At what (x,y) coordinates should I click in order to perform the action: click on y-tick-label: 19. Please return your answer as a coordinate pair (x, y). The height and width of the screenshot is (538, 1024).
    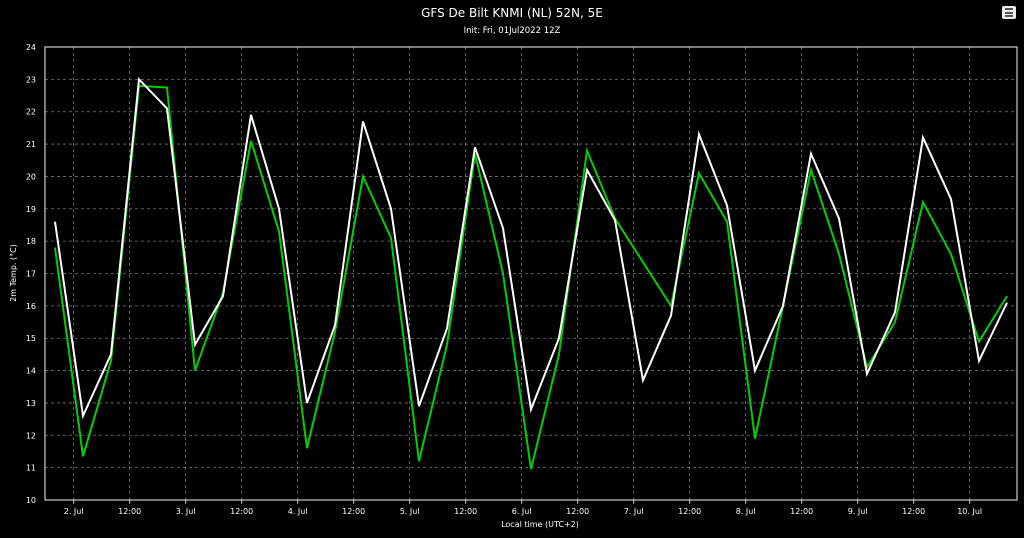
    Looking at the image, I should click on (31, 209).